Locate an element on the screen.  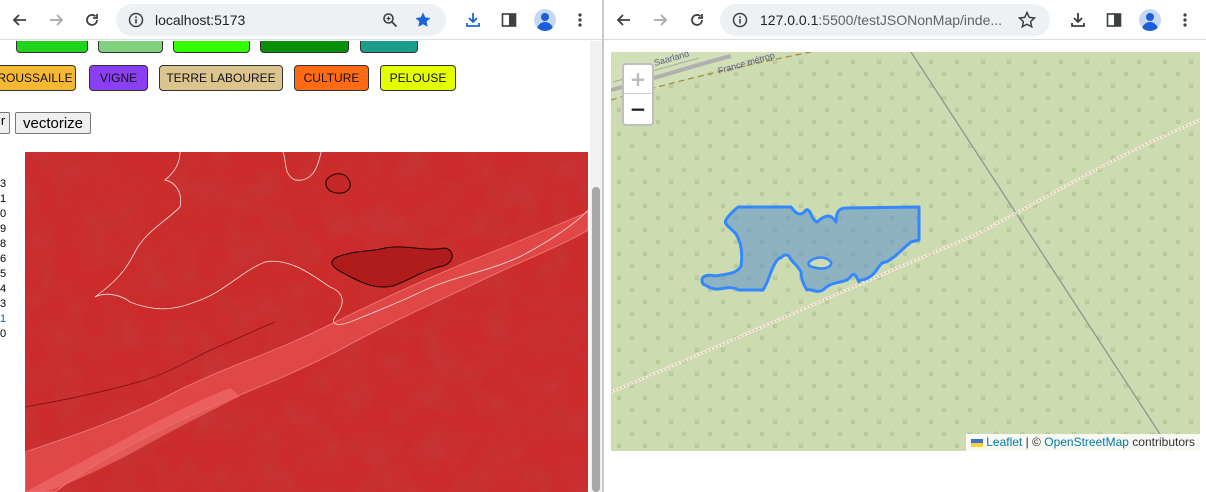
map-attribution: Leaflet | © OpenStreetMap contributors is located at coordinates (1083, 442).